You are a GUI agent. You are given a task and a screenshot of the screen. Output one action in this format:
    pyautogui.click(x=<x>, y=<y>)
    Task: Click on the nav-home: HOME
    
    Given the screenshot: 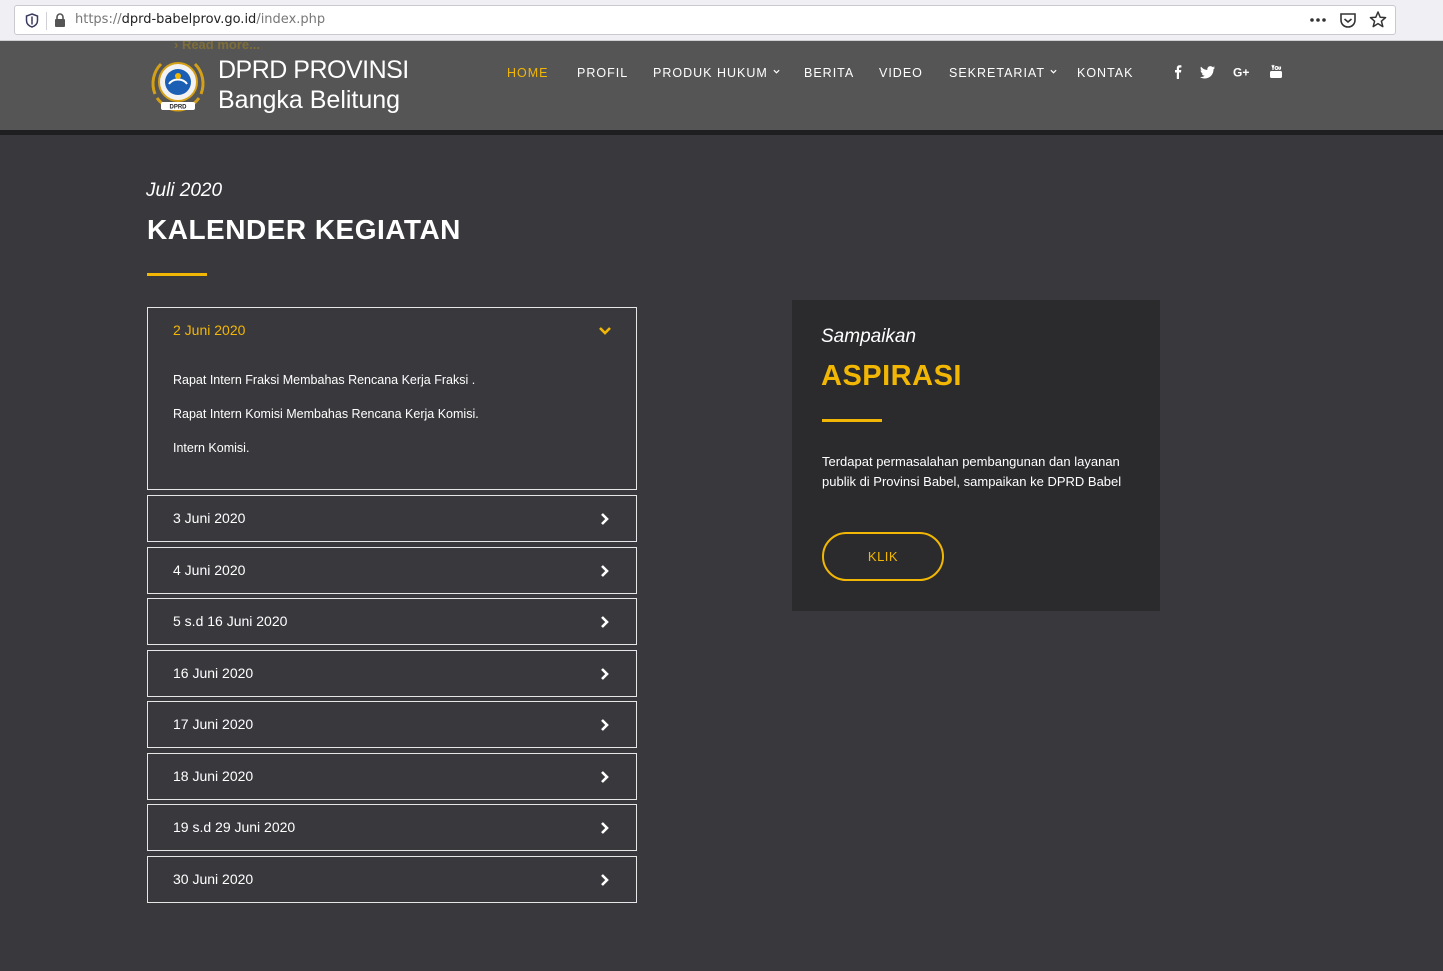 What is the action you would take?
    pyautogui.click(x=528, y=73)
    